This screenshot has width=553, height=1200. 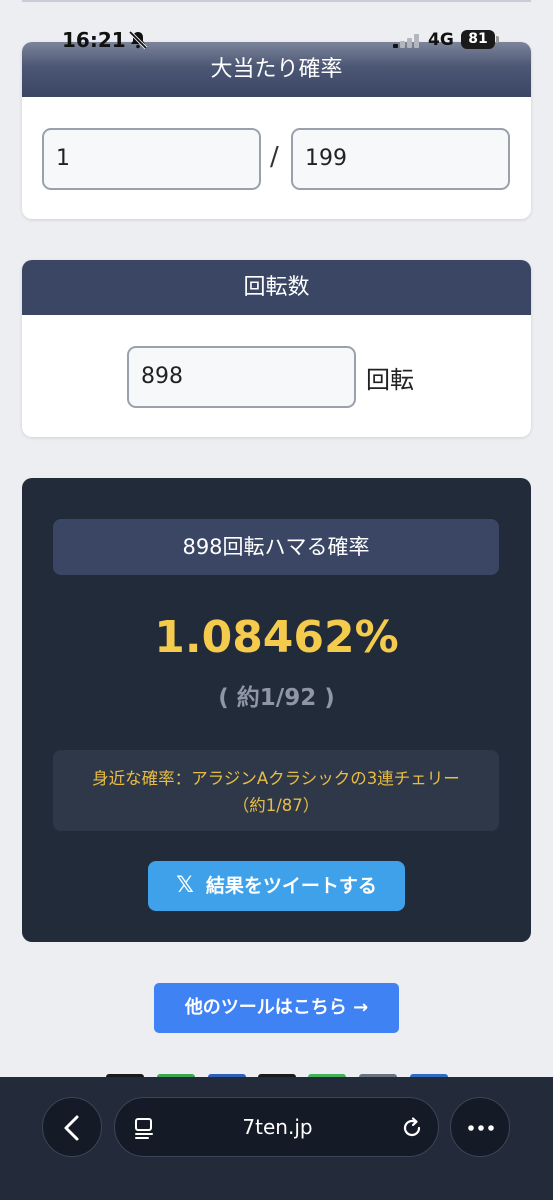 I want to click on reload-icon, so click(x=412, y=1128).